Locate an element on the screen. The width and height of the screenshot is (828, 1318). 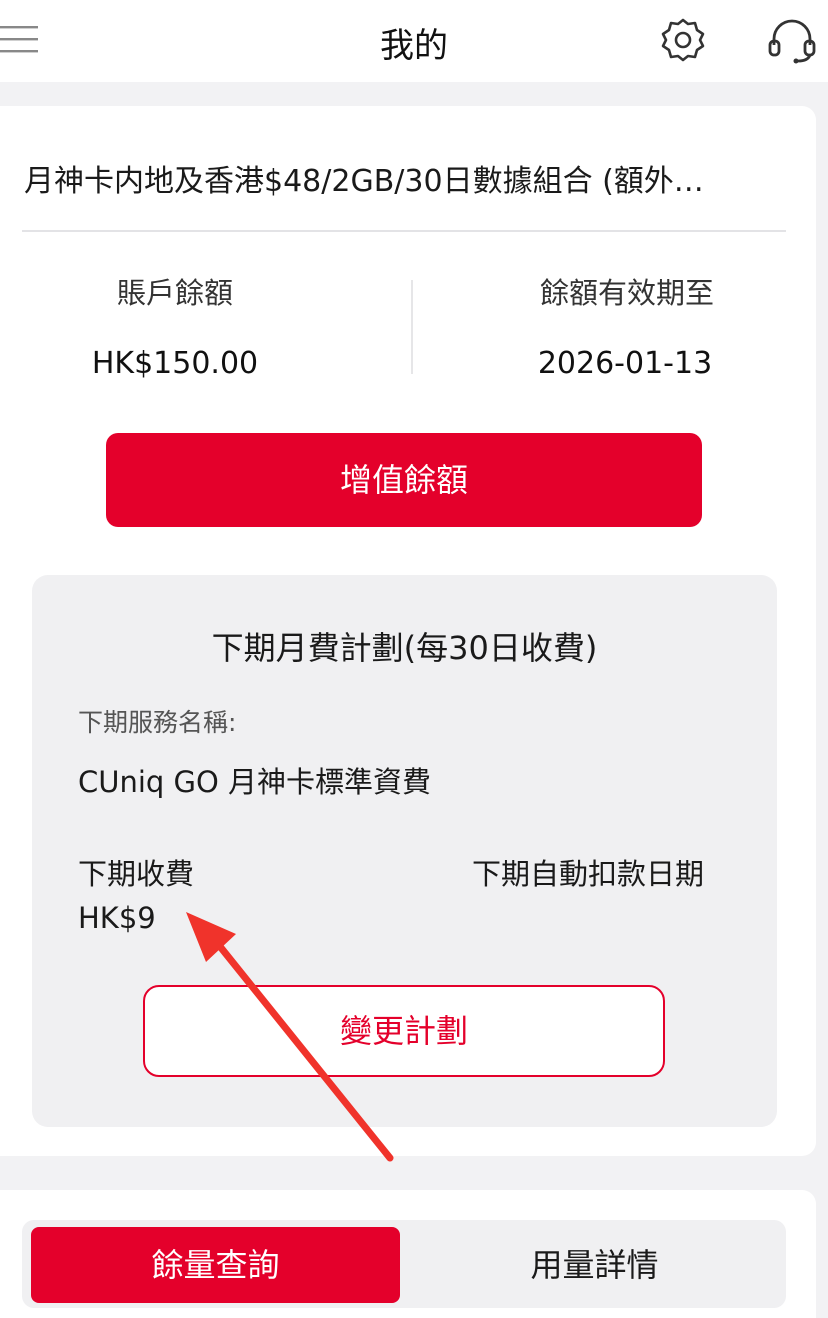
topup-button: 增值餘額 is located at coordinates (404, 480).